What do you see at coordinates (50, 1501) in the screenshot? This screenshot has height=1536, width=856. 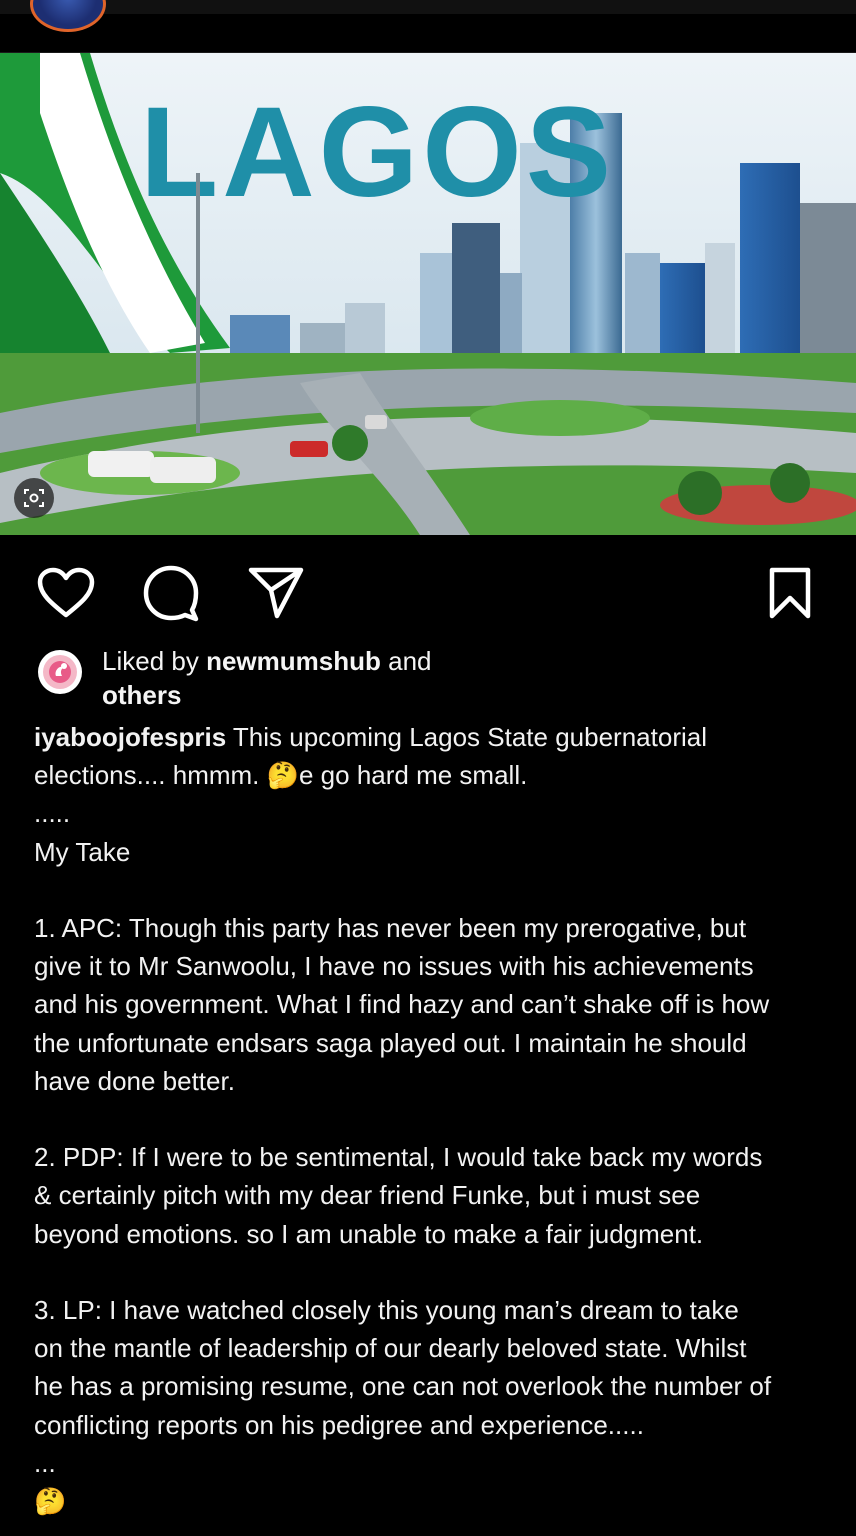 I see `caption-line: 🤔` at bounding box center [50, 1501].